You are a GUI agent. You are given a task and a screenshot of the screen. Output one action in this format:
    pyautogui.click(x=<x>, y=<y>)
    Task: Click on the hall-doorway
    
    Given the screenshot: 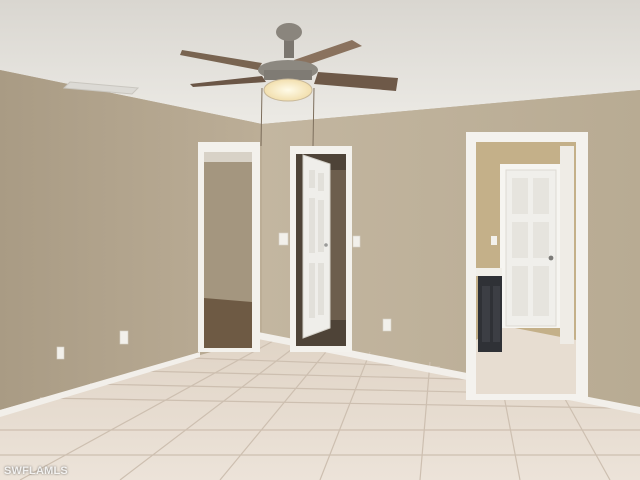 What is the action you would take?
    pyautogui.click(x=229, y=247)
    